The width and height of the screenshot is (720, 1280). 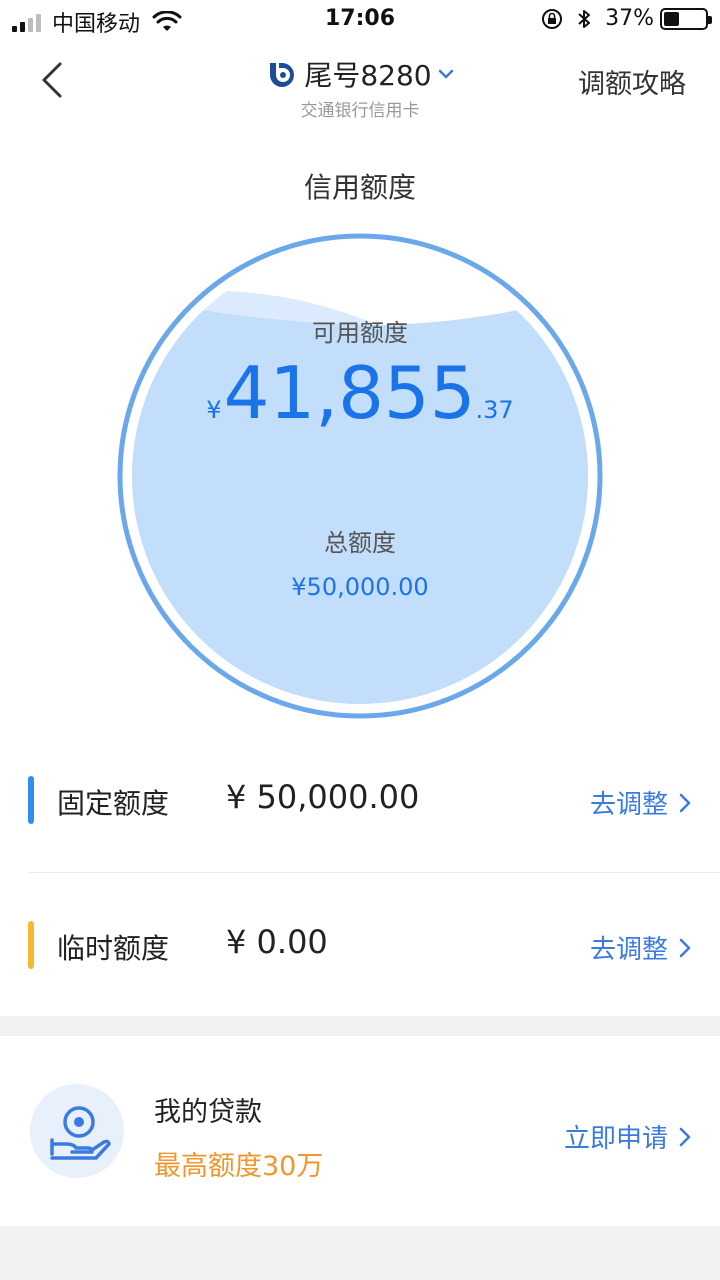 What do you see at coordinates (368, 75) in the screenshot?
I see `card-title: 尾号8280` at bounding box center [368, 75].